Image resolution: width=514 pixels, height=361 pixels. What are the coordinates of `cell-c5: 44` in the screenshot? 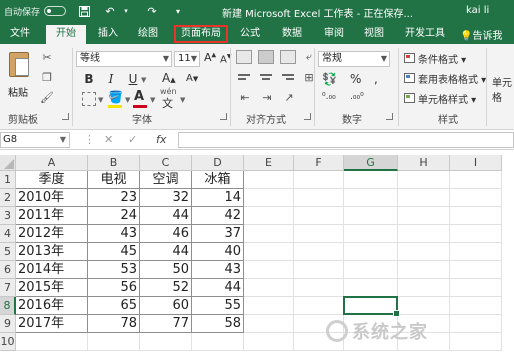 It's located at (166, 252).